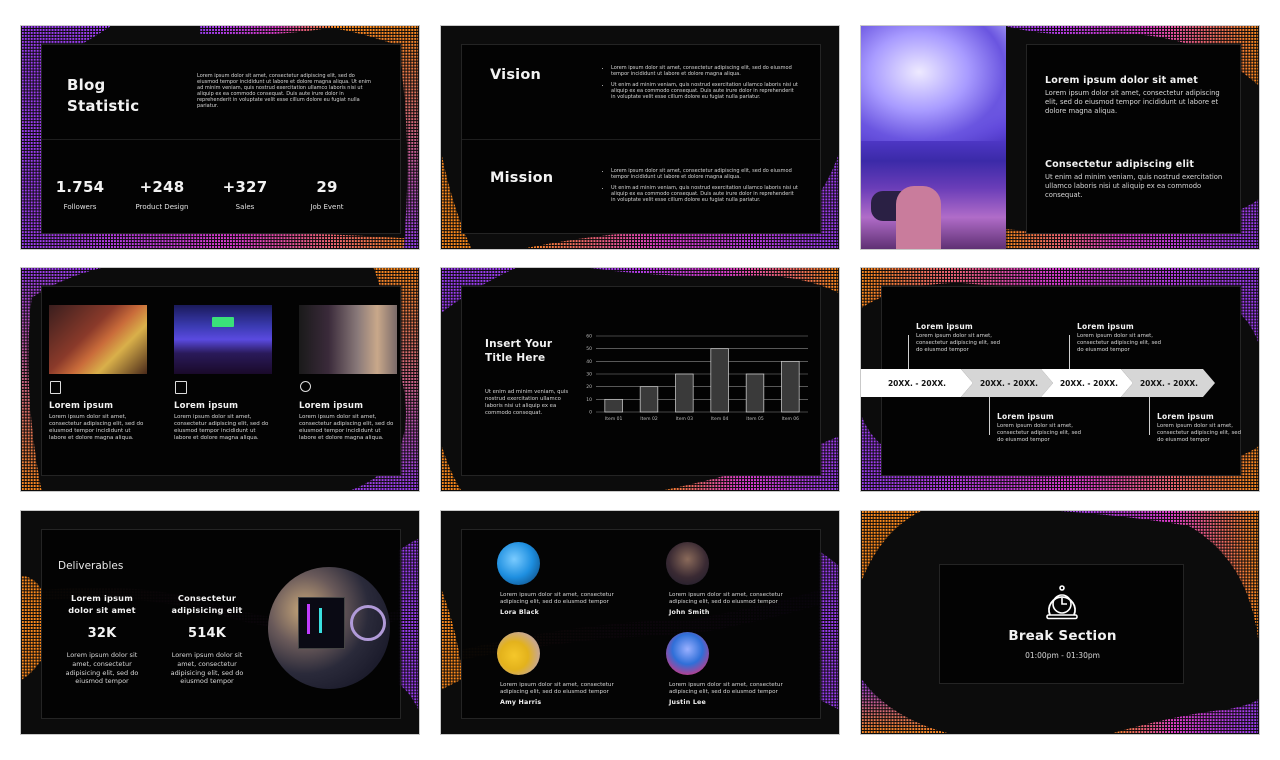 The image size is (1280, 760). Describe the element at coordinates (368, 623) in the screenshot. I see `ring-light` at that location.